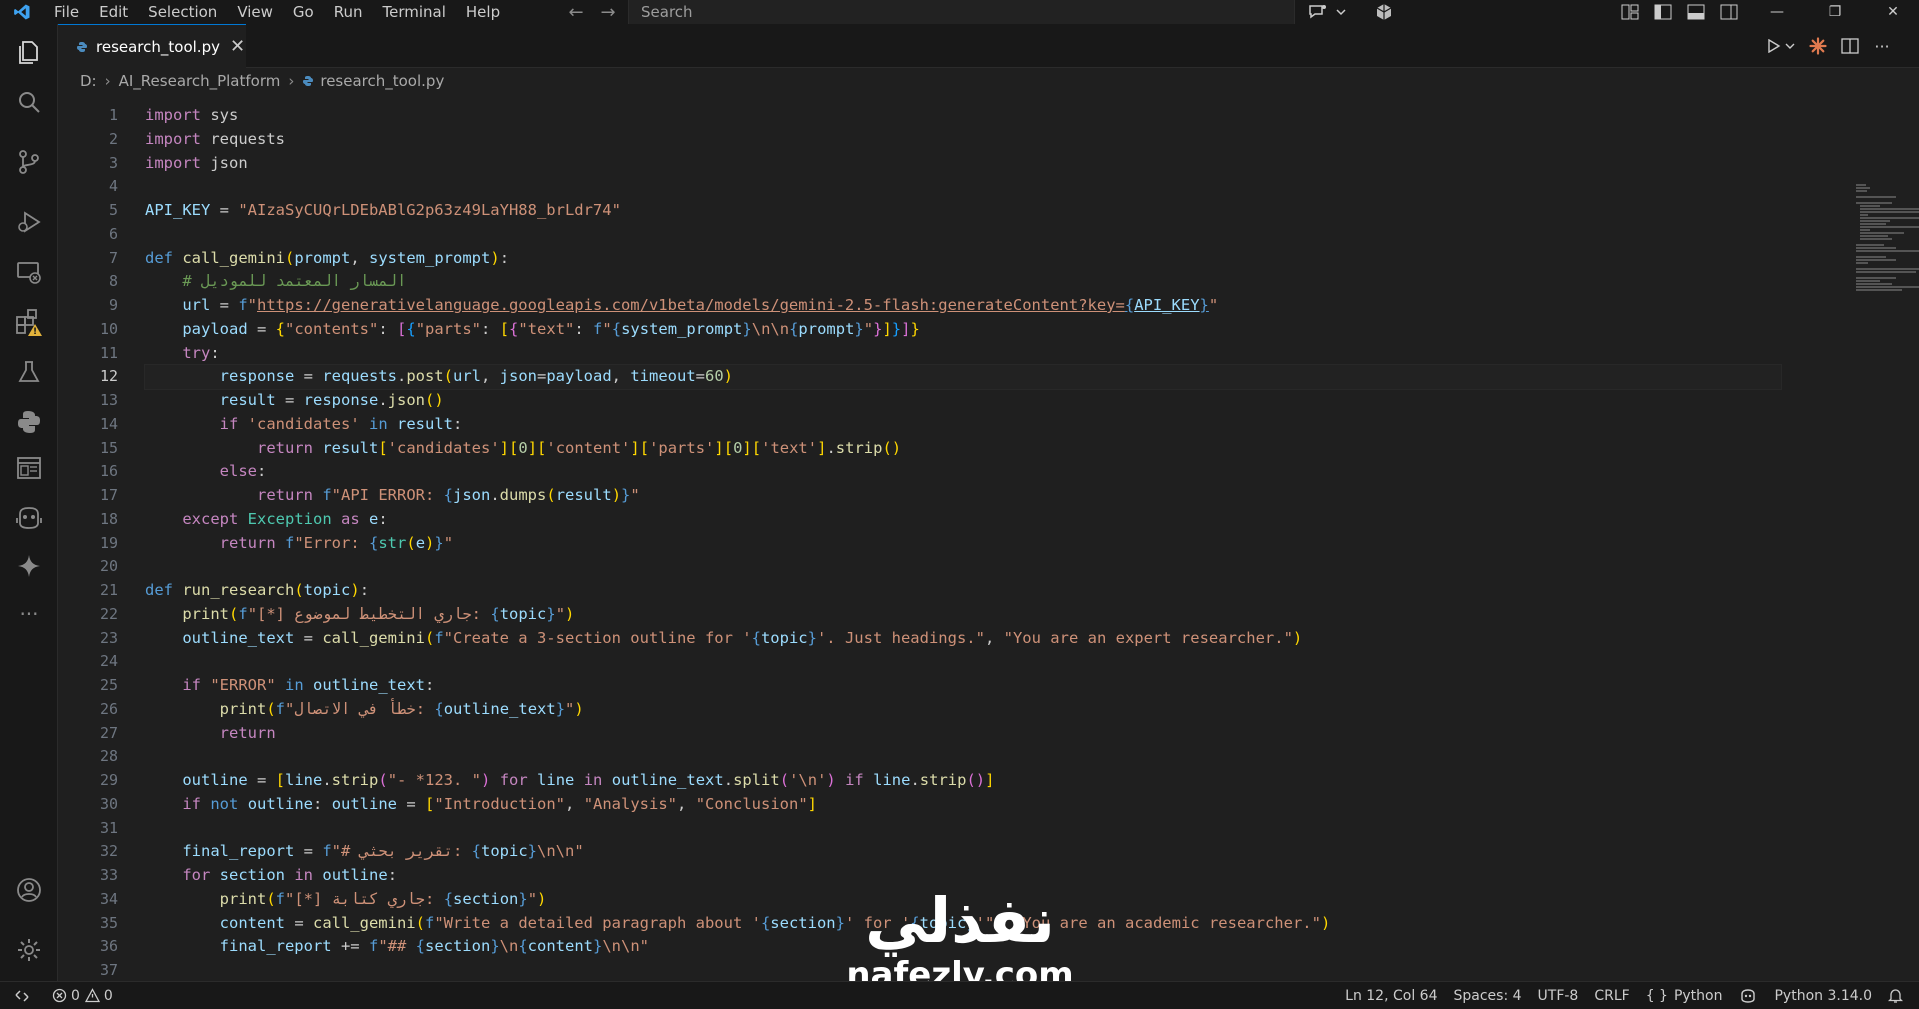 The height and width of the screenshot is (1009, 1919). What do you see at coordinates (108, 851) in the screenshot?
I see `line-number: 32` at bounding box center [108, 851].